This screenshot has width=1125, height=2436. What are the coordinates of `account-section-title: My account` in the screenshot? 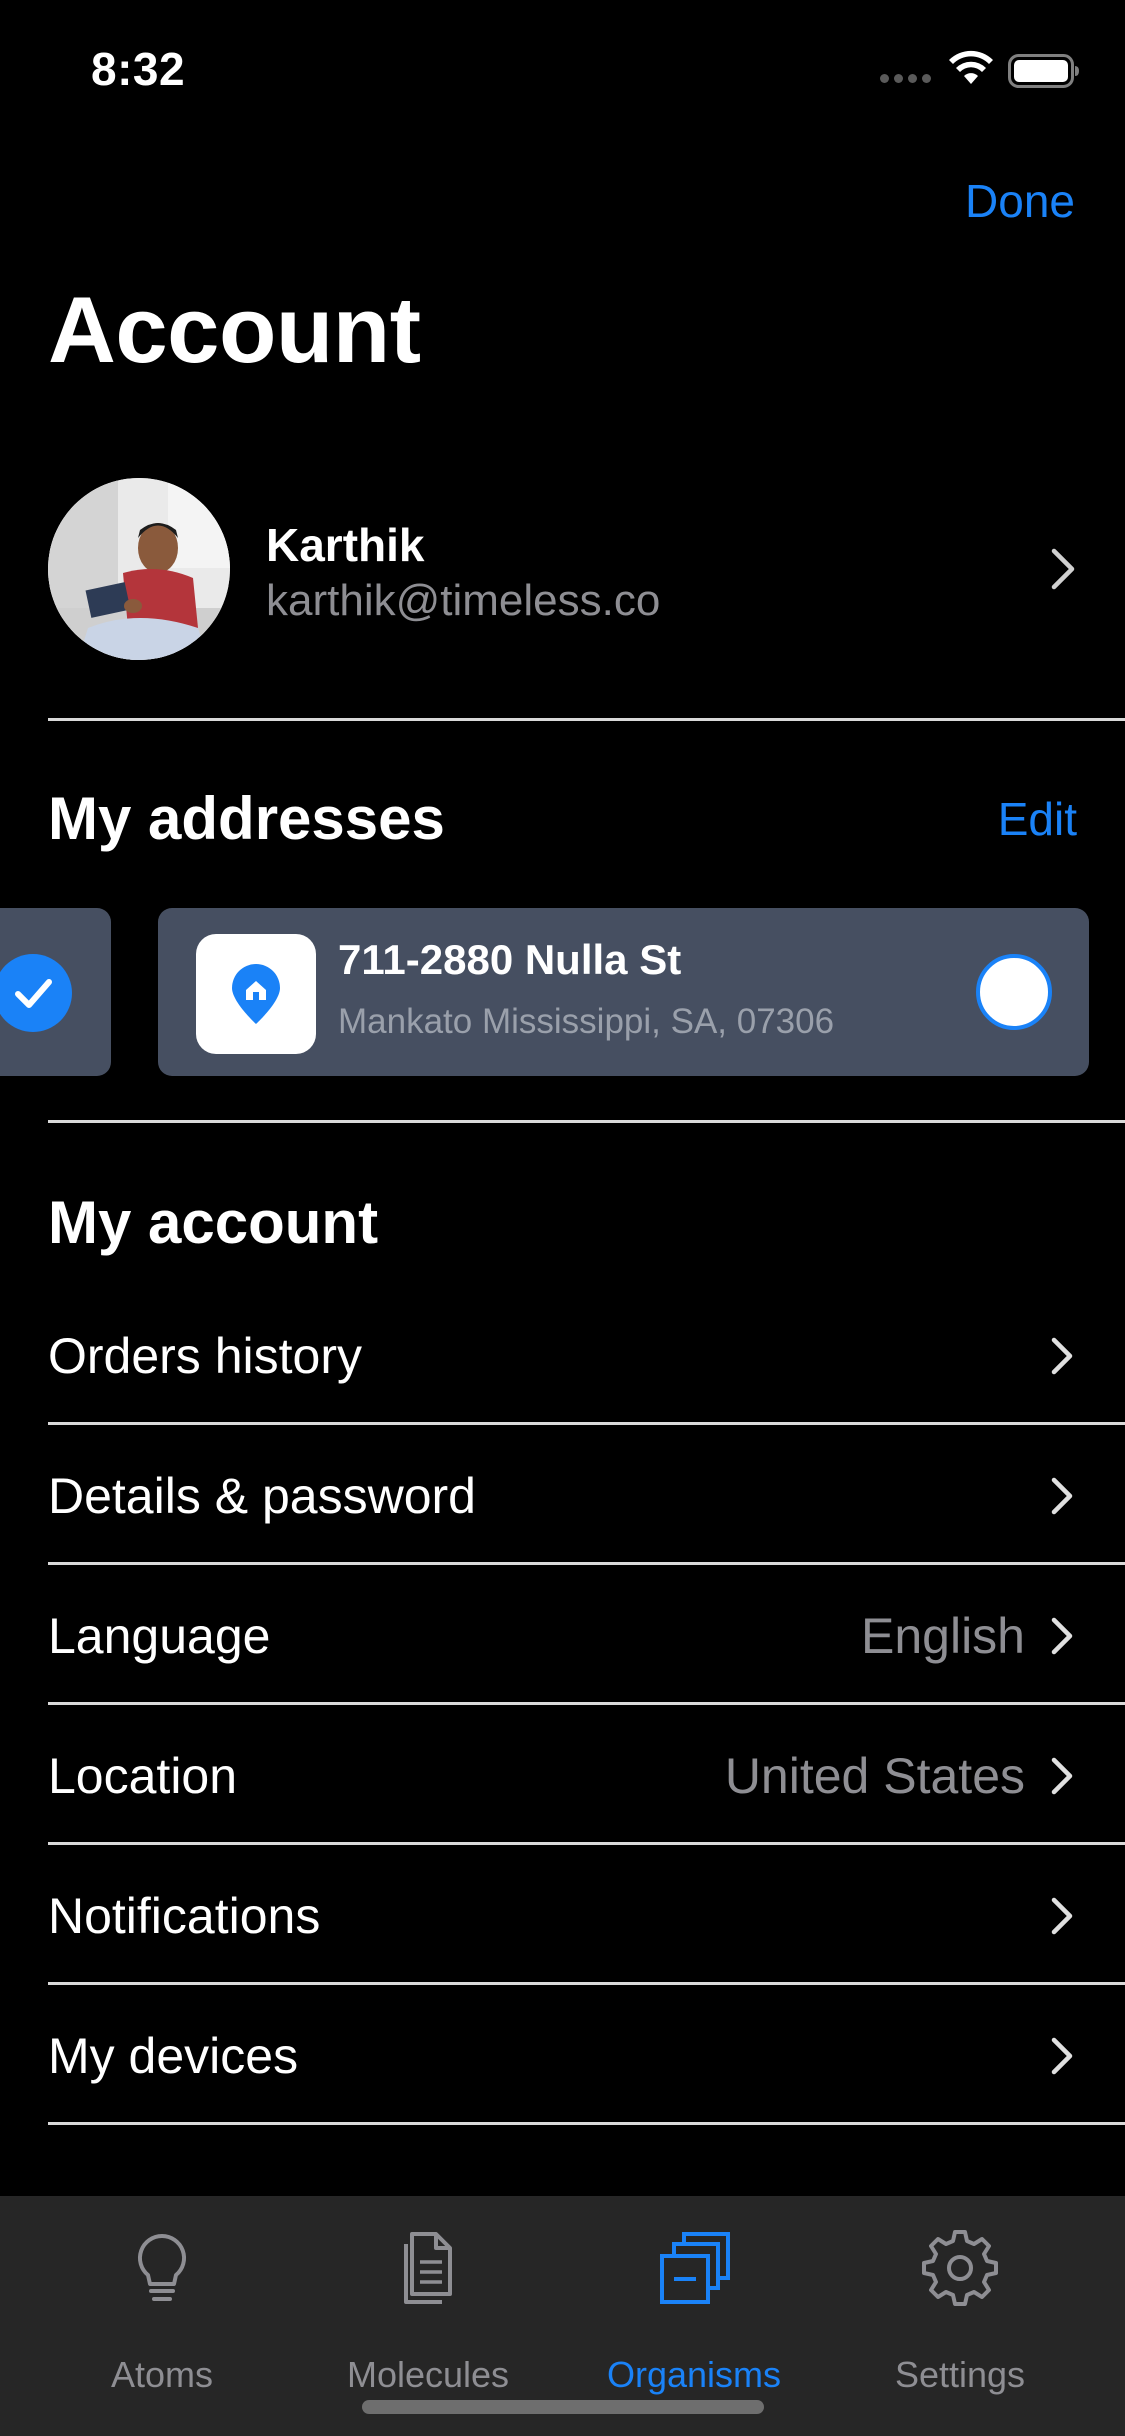 It's located at (213, 1222).